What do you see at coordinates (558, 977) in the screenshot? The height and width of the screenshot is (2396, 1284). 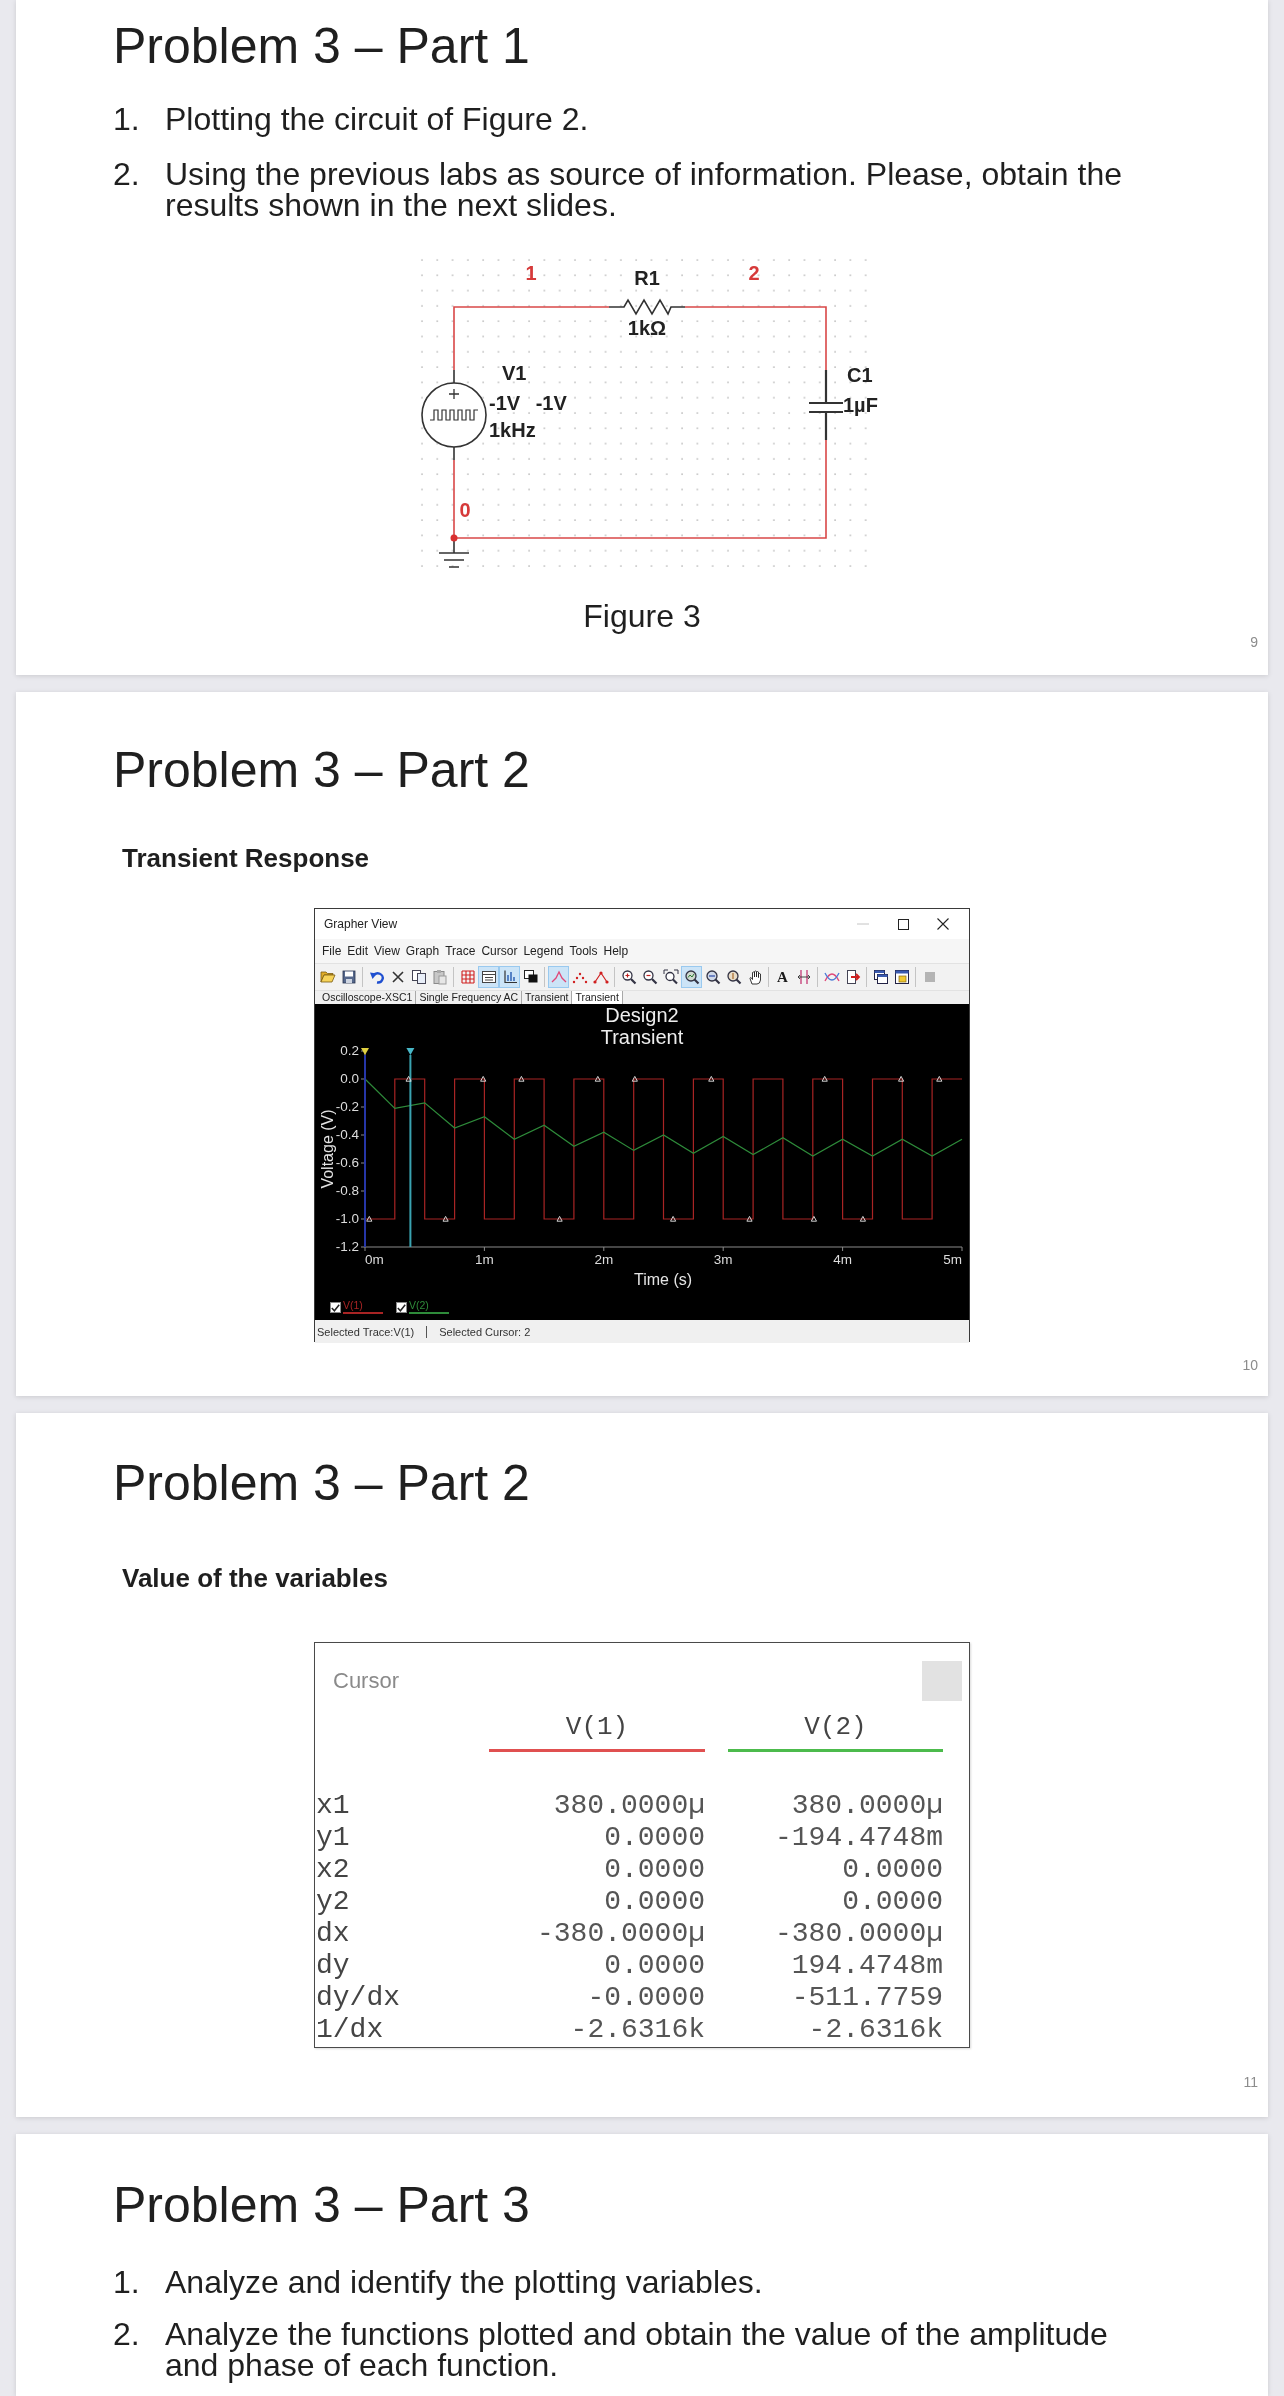 I see `line-chart-icon` at bounding box center [558, 977].